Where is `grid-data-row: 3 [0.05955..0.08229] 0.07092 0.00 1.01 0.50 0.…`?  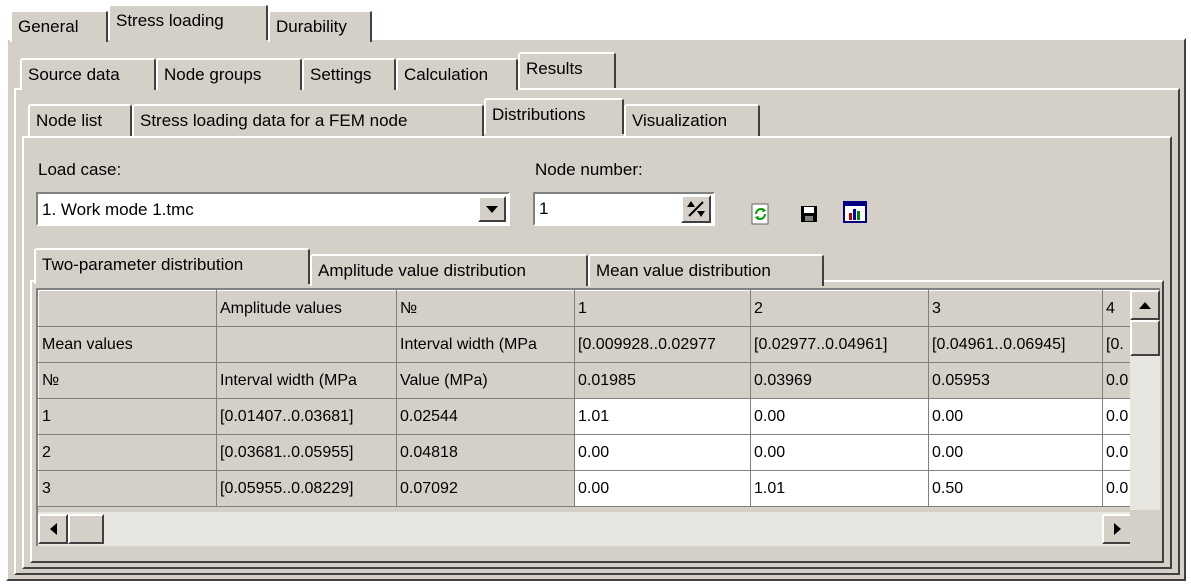 grid-data-row: 3 [0.05955..0.08229] 0.07092 0.00 1.01 0.50 0.… is located at coordinates (588, 488).